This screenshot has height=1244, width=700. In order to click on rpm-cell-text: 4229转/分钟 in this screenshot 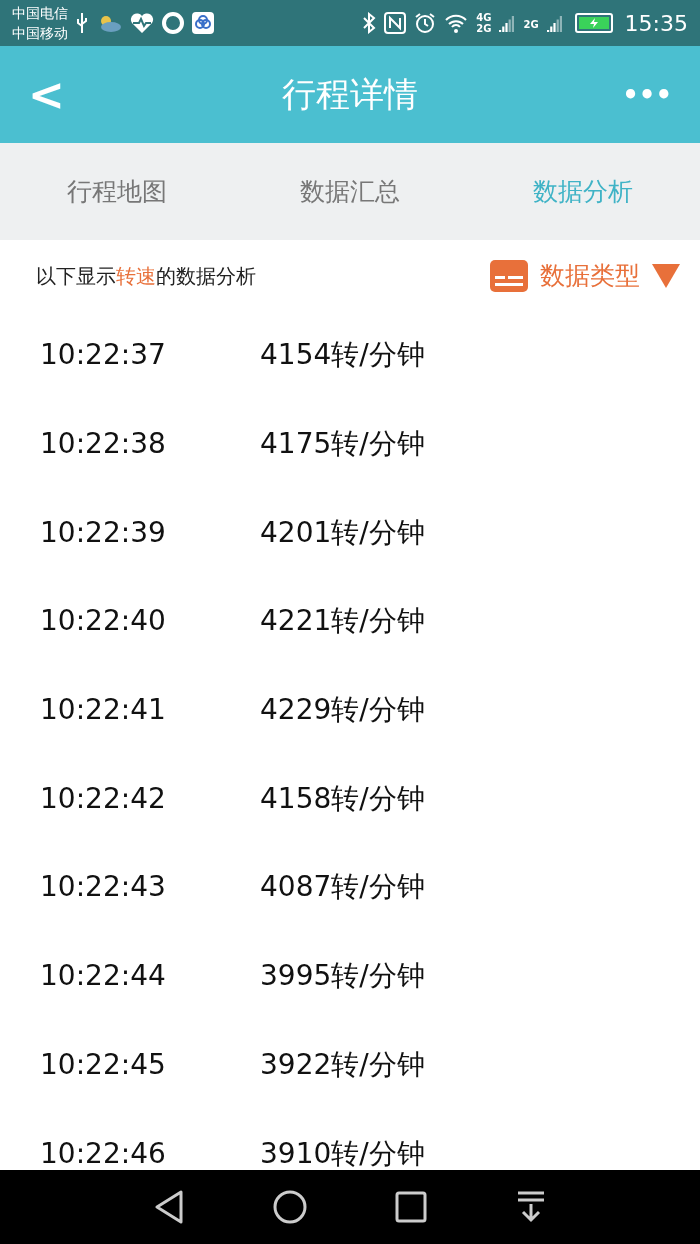, I will do `click(342, 710)`.